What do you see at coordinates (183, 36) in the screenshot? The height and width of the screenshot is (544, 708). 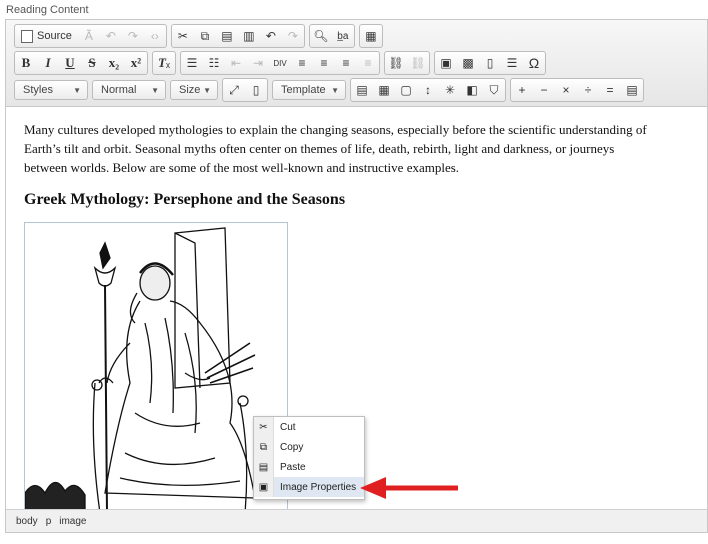 I see `cut-icon: ✂` at bounding box center [183, 36].